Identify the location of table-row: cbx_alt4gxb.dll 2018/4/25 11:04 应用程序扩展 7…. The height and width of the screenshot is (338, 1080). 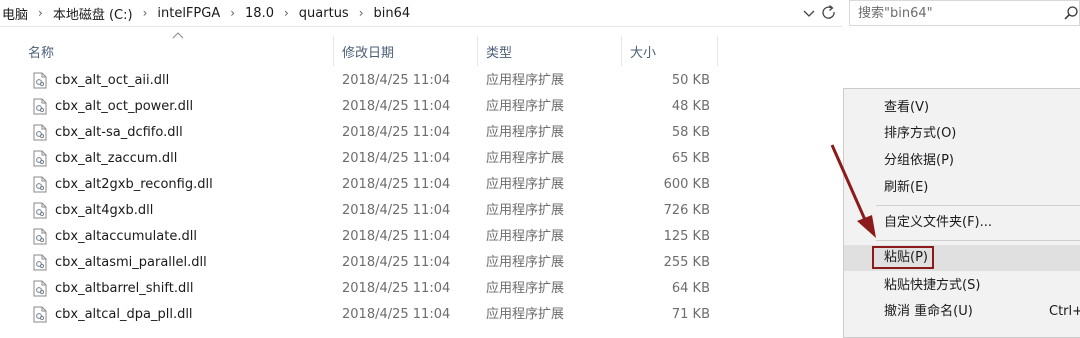
(420, 211).